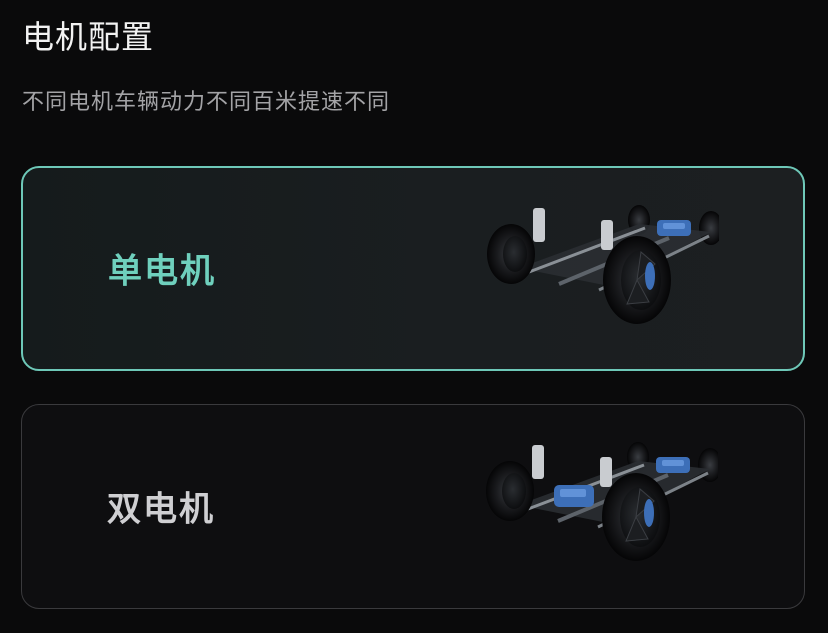 The width and height of the screenshot is (828, 633). I want to click on dual-motor-chassis-image, so click(602, 501).